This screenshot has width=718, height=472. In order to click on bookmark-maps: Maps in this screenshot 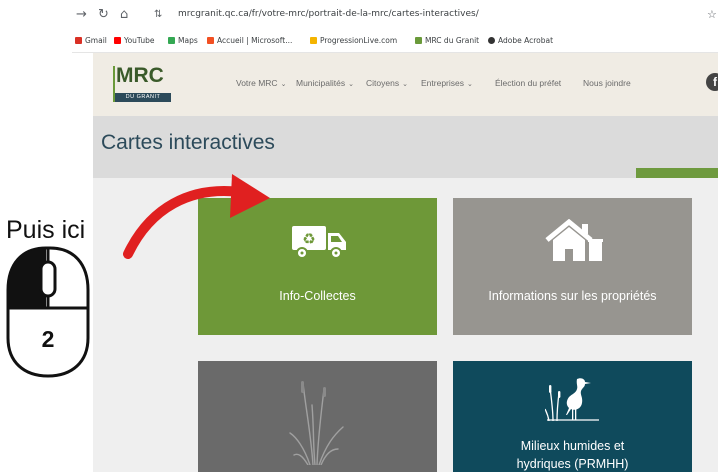, I will do `click(183, 40)`.